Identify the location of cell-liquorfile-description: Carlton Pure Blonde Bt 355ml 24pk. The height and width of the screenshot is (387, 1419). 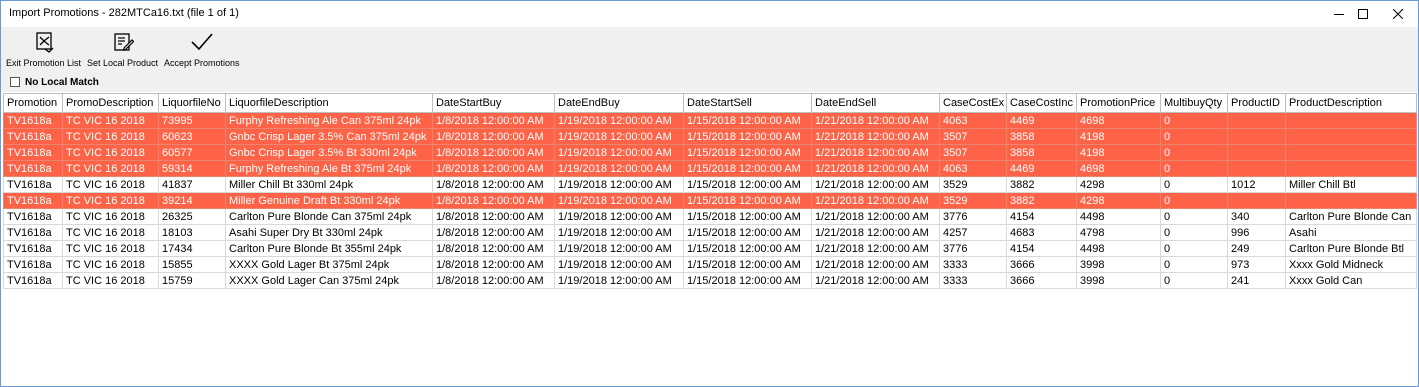
(329, 248).